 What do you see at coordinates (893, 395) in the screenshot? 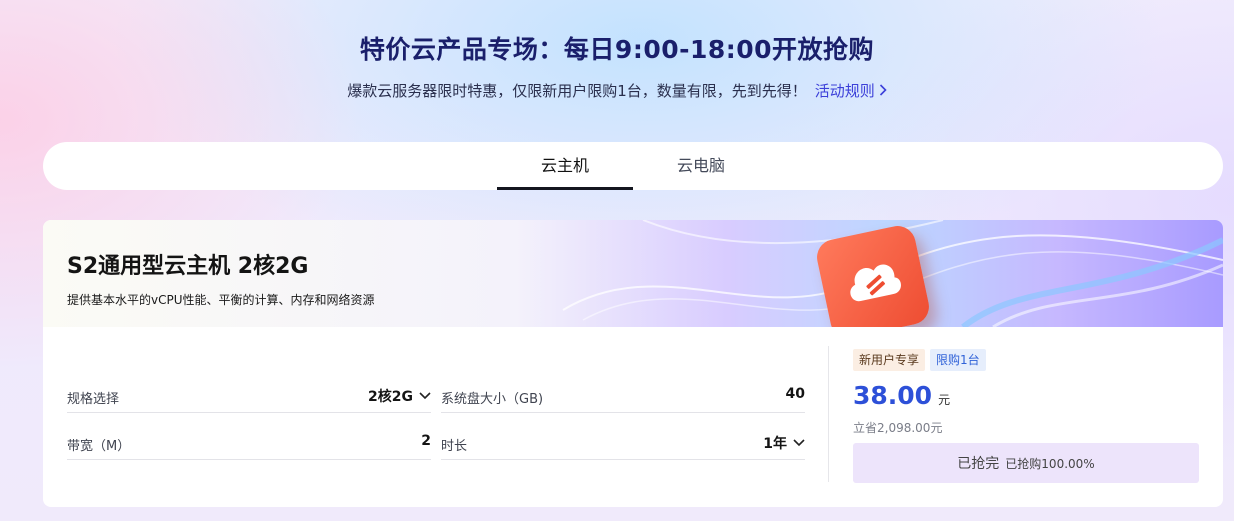
I see `price-amount: 38.00` at bounding box center [893, 395].